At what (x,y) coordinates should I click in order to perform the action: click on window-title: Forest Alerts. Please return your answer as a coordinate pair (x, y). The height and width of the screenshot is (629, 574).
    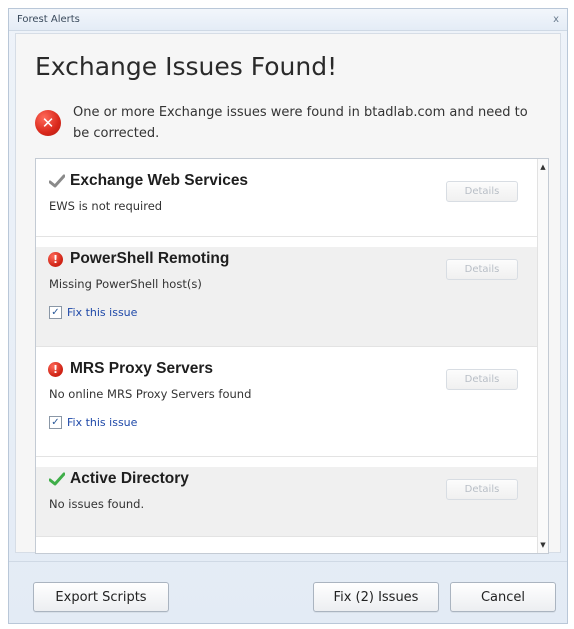
    Looking at the image, I should click on (48, 19).